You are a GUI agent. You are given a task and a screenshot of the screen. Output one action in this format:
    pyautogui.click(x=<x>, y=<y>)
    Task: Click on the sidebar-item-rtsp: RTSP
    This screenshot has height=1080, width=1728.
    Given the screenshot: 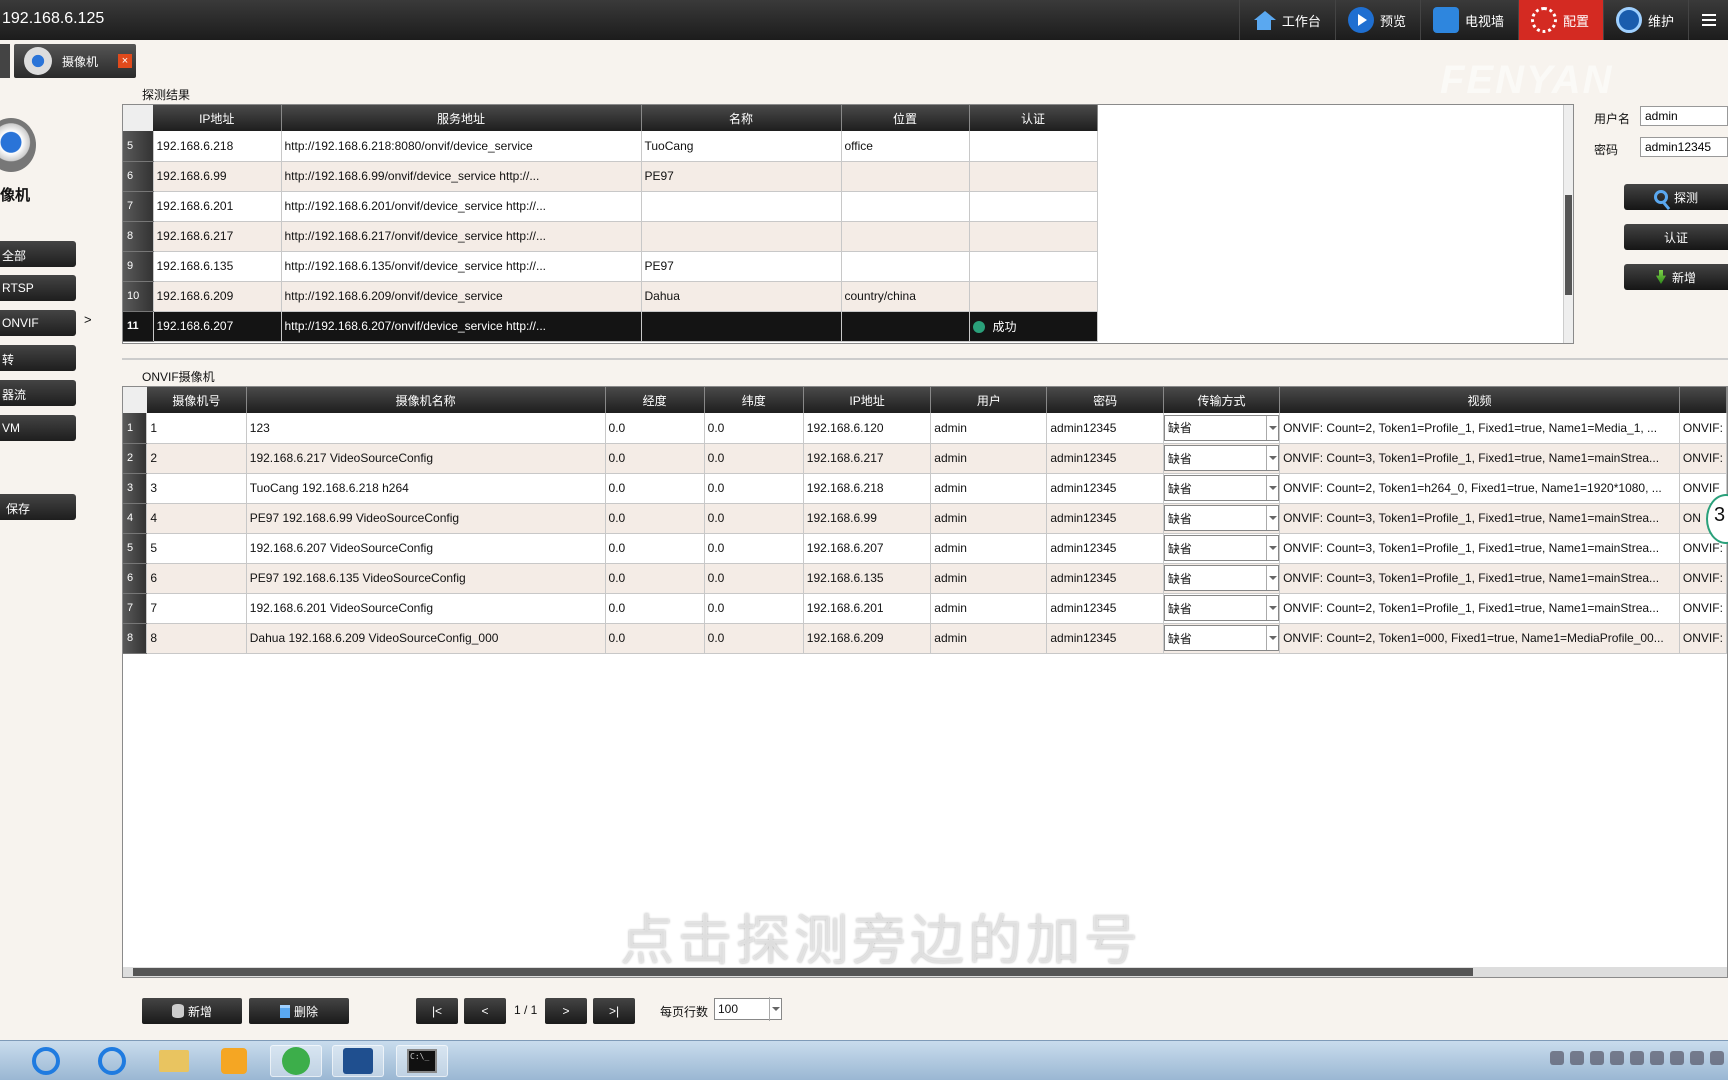 What is the action you would take?
    pyautogui.click(x=38, y=288)
    